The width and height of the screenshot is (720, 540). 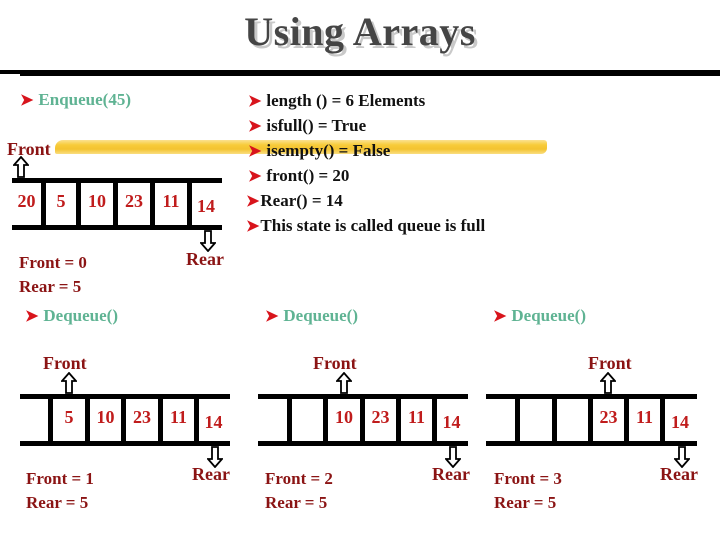 What do you see at coordinates (299, 478) in the screenshot?
I see `dequeue-2-front-state: Front = 2` at bounding box center [299, 478].